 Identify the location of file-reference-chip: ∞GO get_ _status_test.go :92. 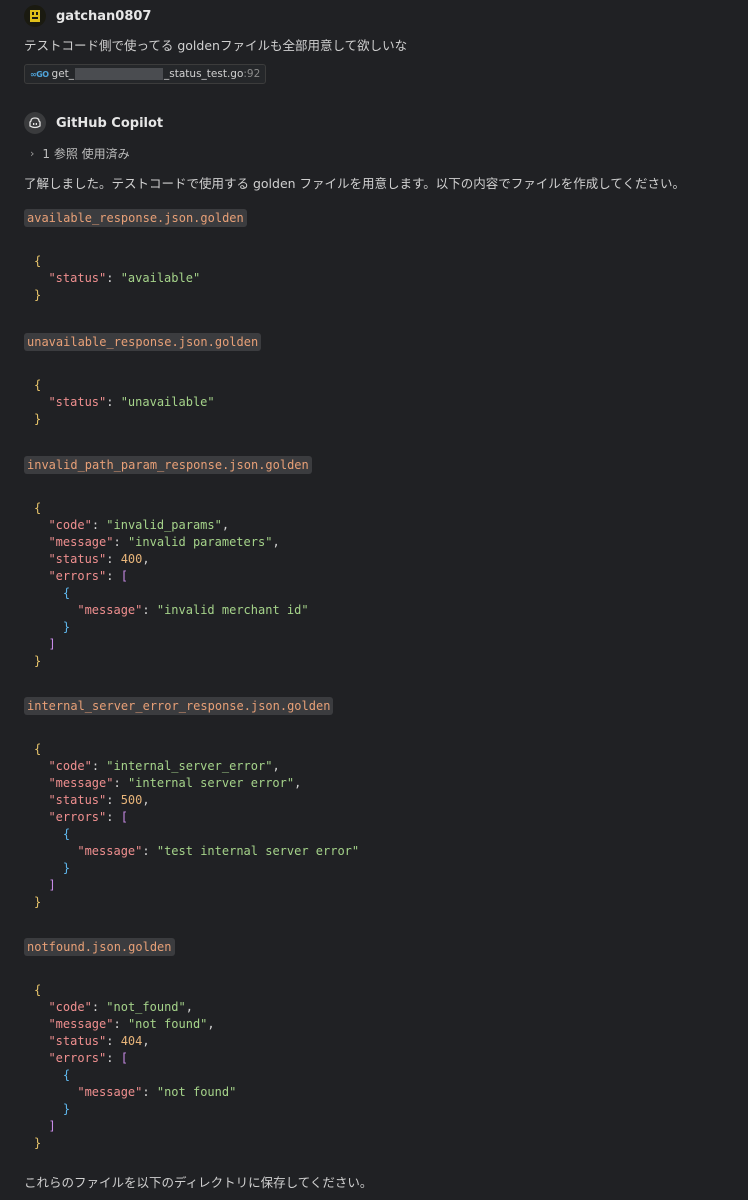
(145, 74).